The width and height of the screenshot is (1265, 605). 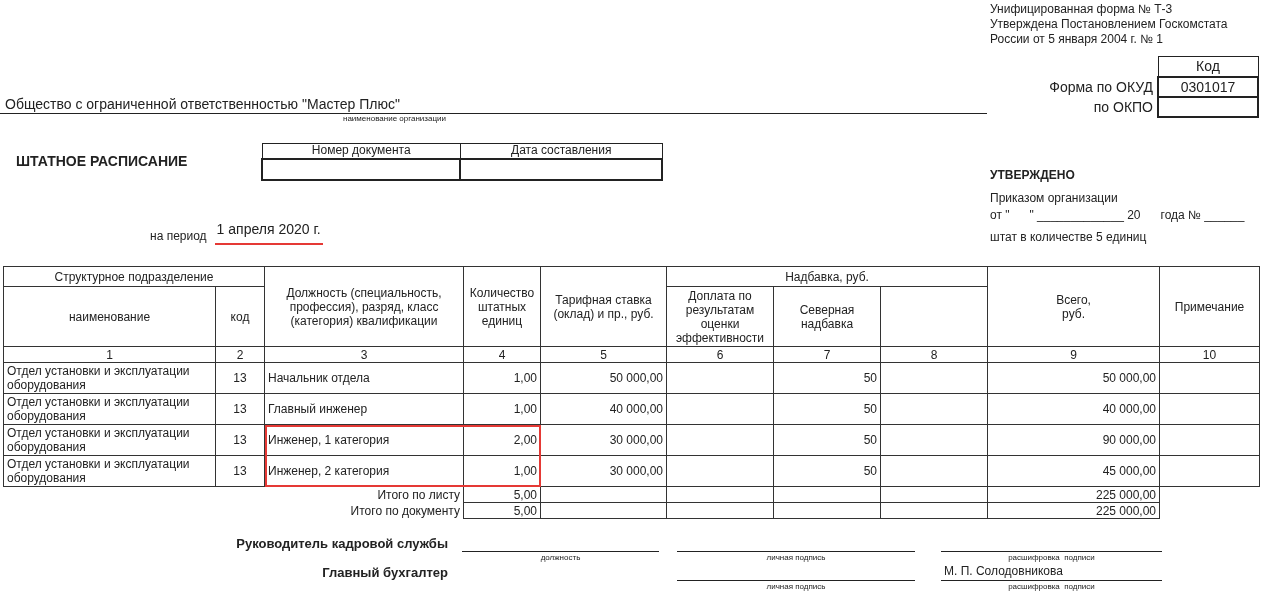 I want to click on column-number: 5, so click(x=603, y=354).